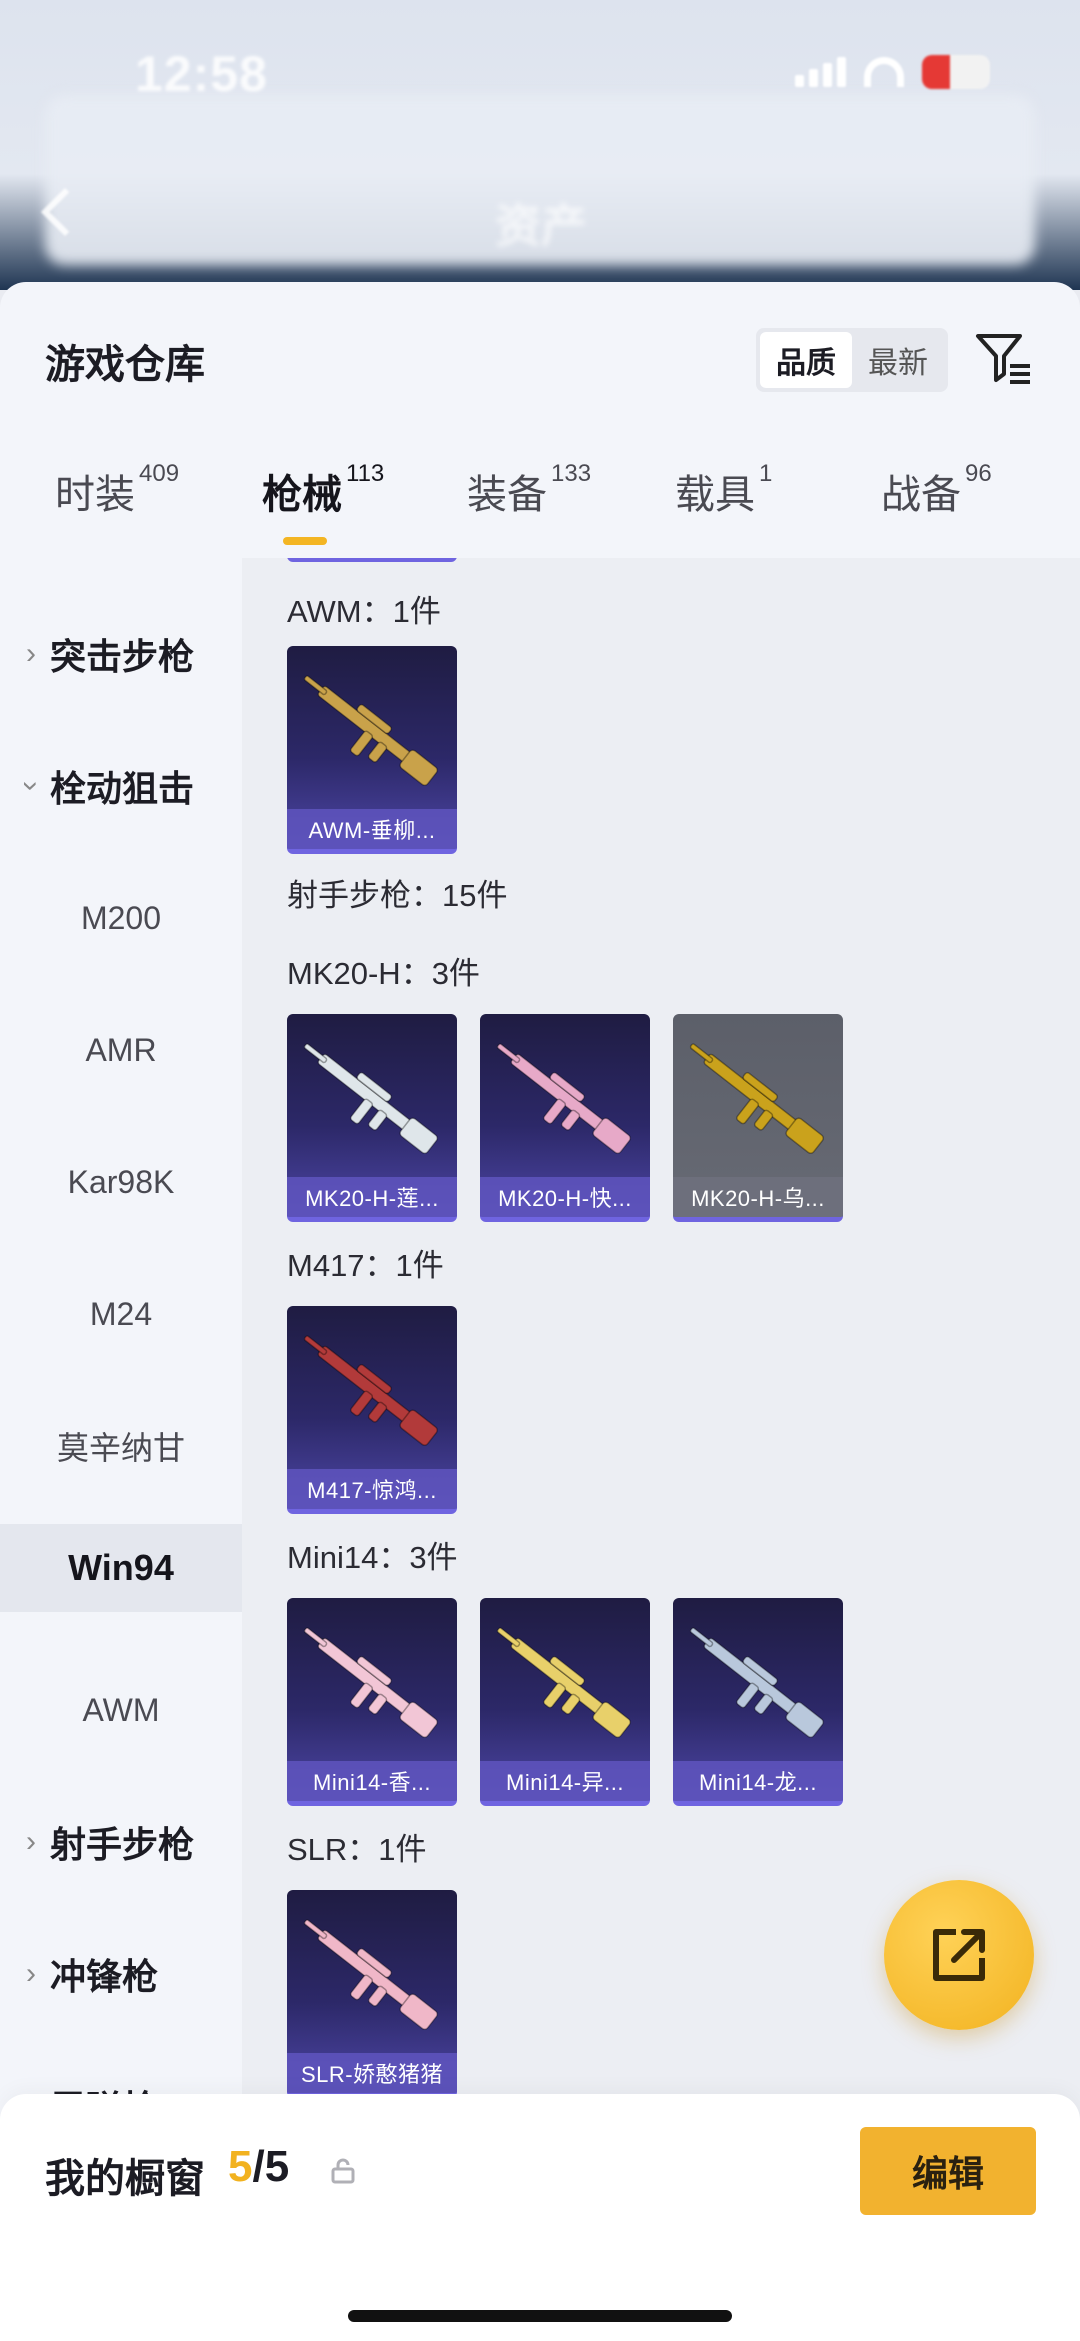  What do you see at coordinates (121, 1050) in the screenshot?
I see `sidebar-item-amr: AMR` at bounding box center [121, 1050].